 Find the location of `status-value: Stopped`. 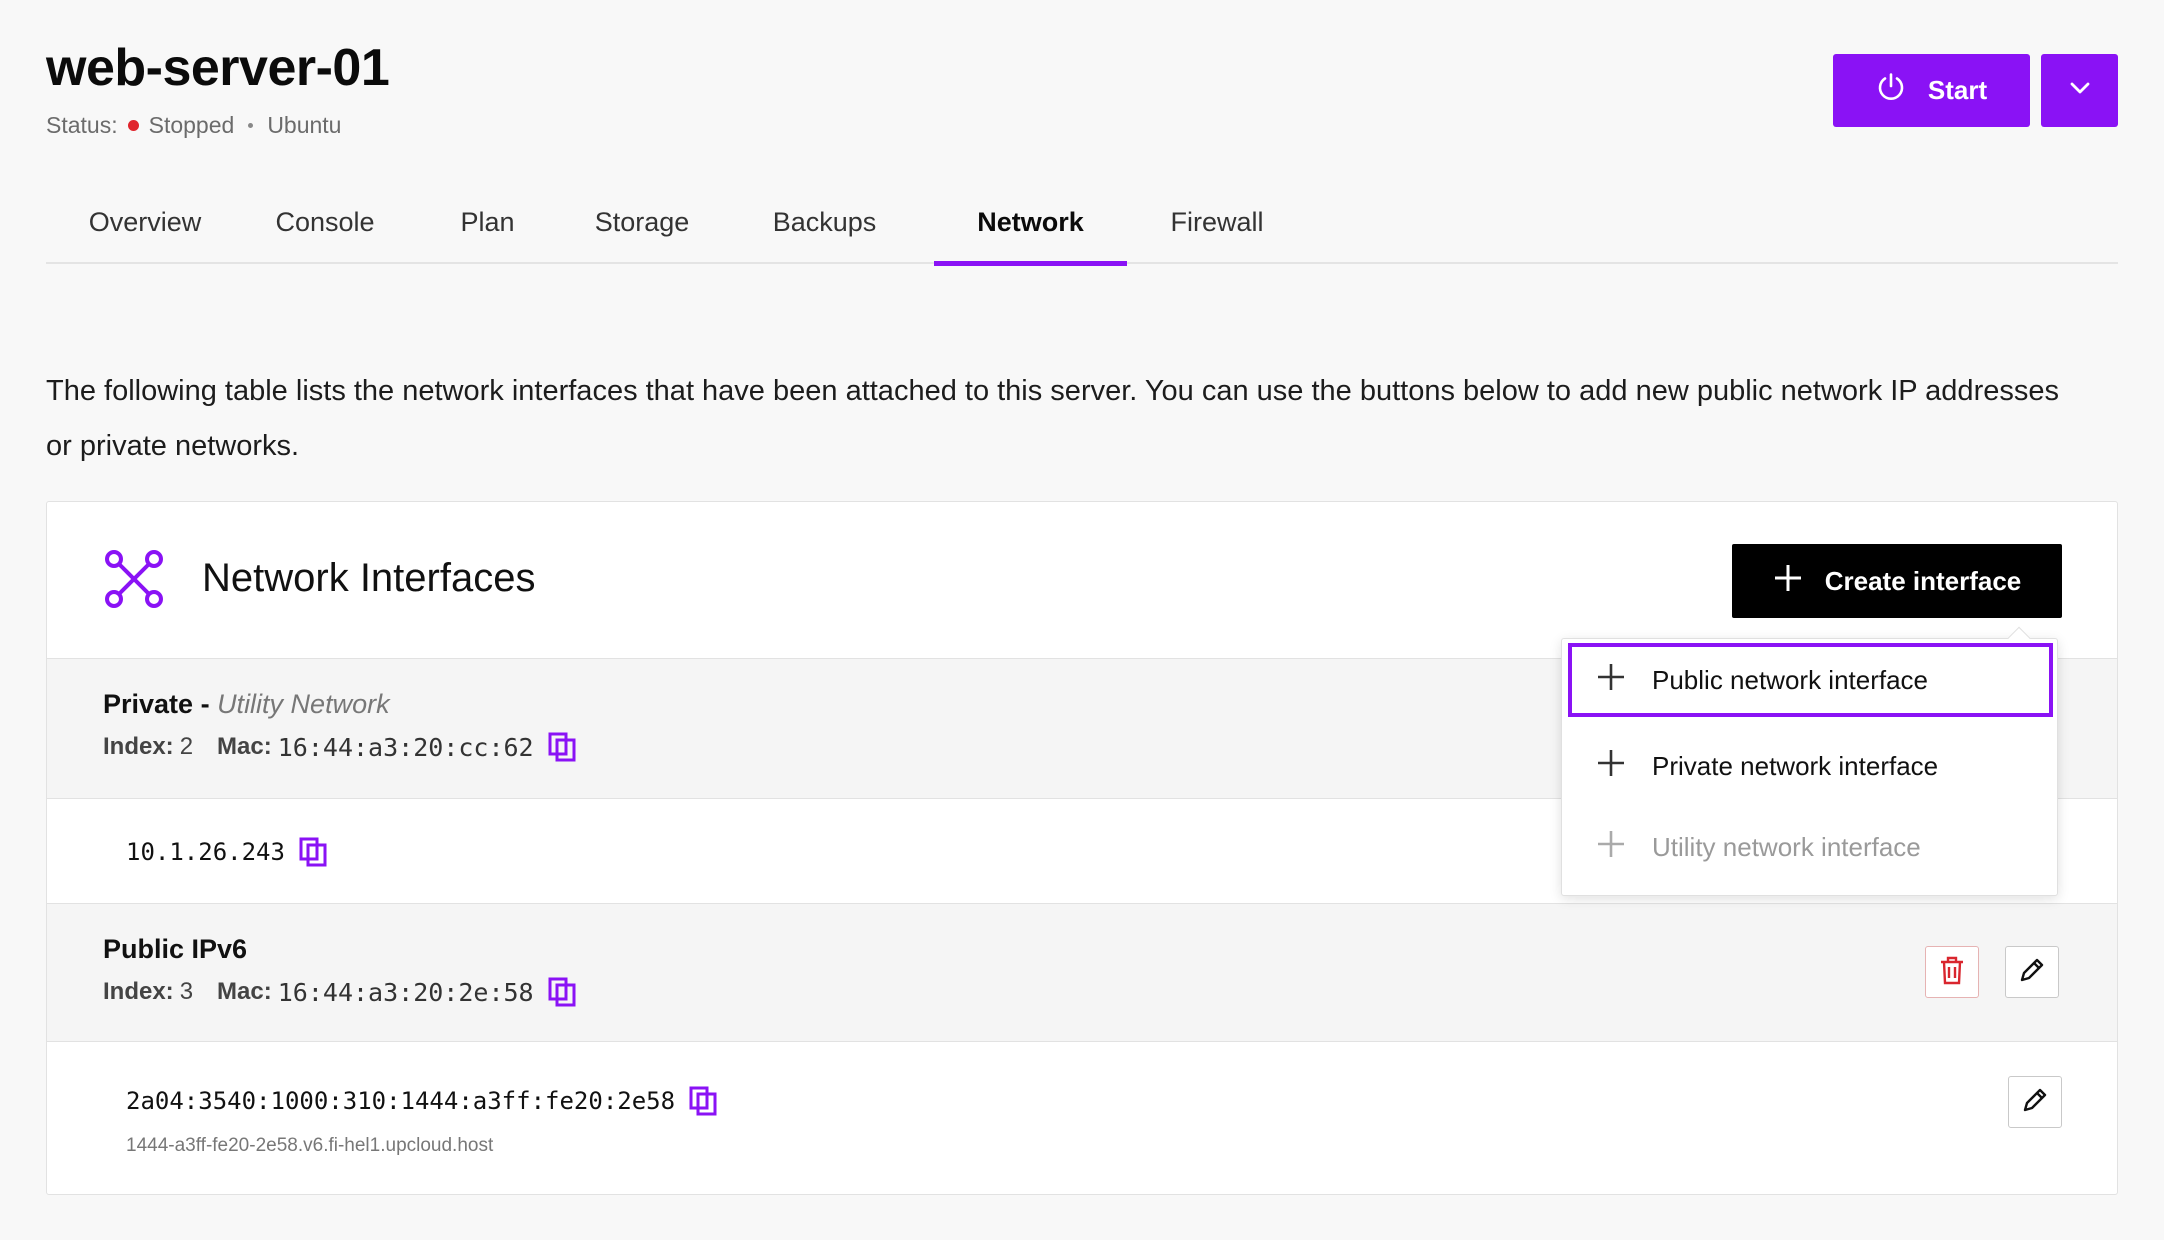

status-value: Stopped is located at coordinates (191, 125).